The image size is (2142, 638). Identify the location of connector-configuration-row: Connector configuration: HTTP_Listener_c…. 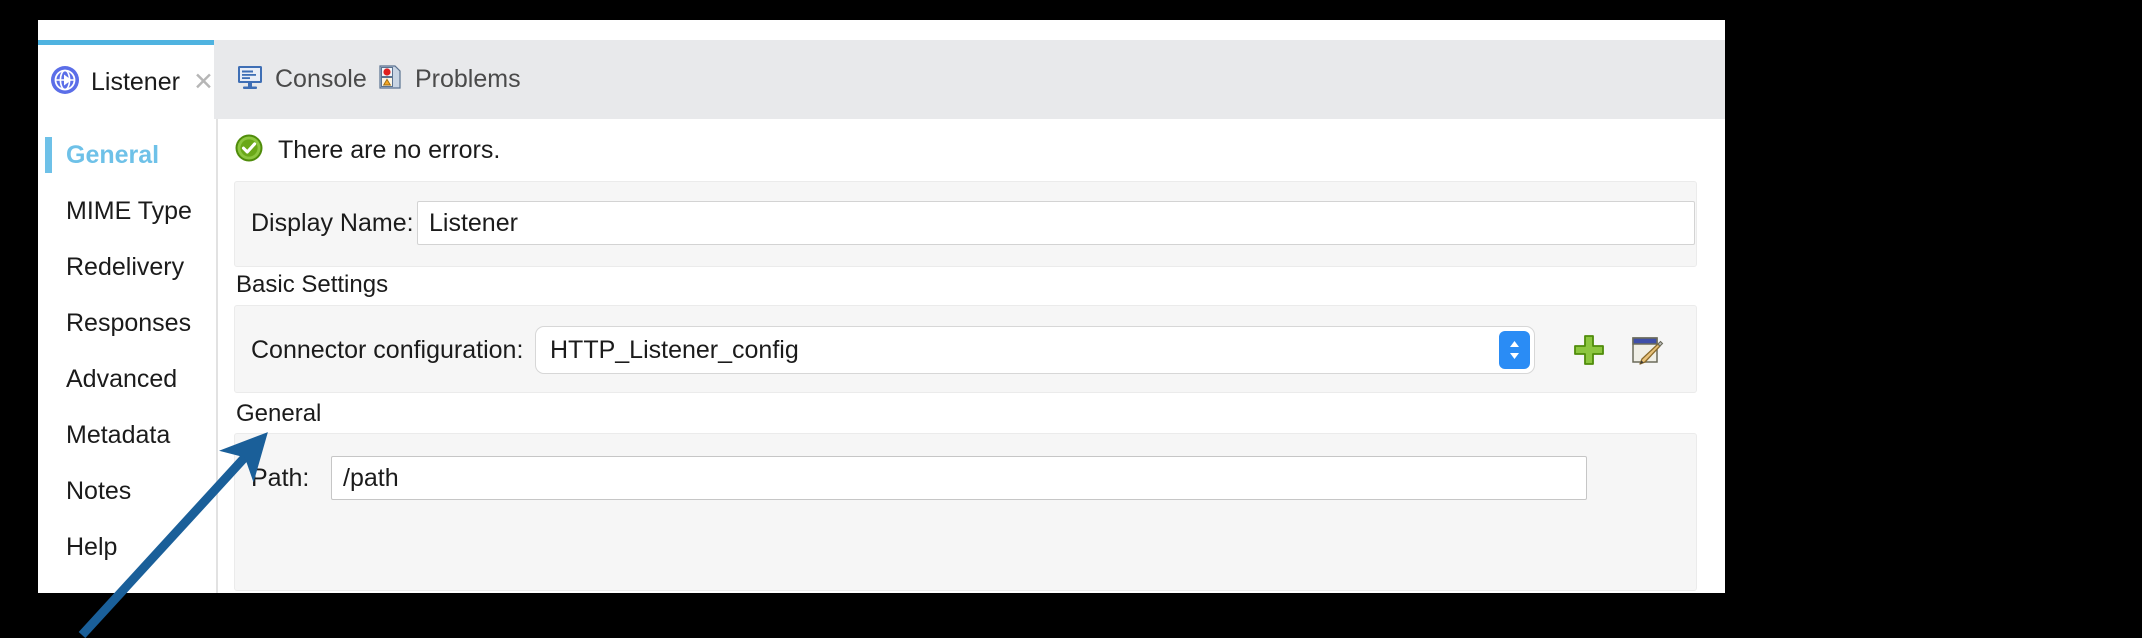
(958, 350).